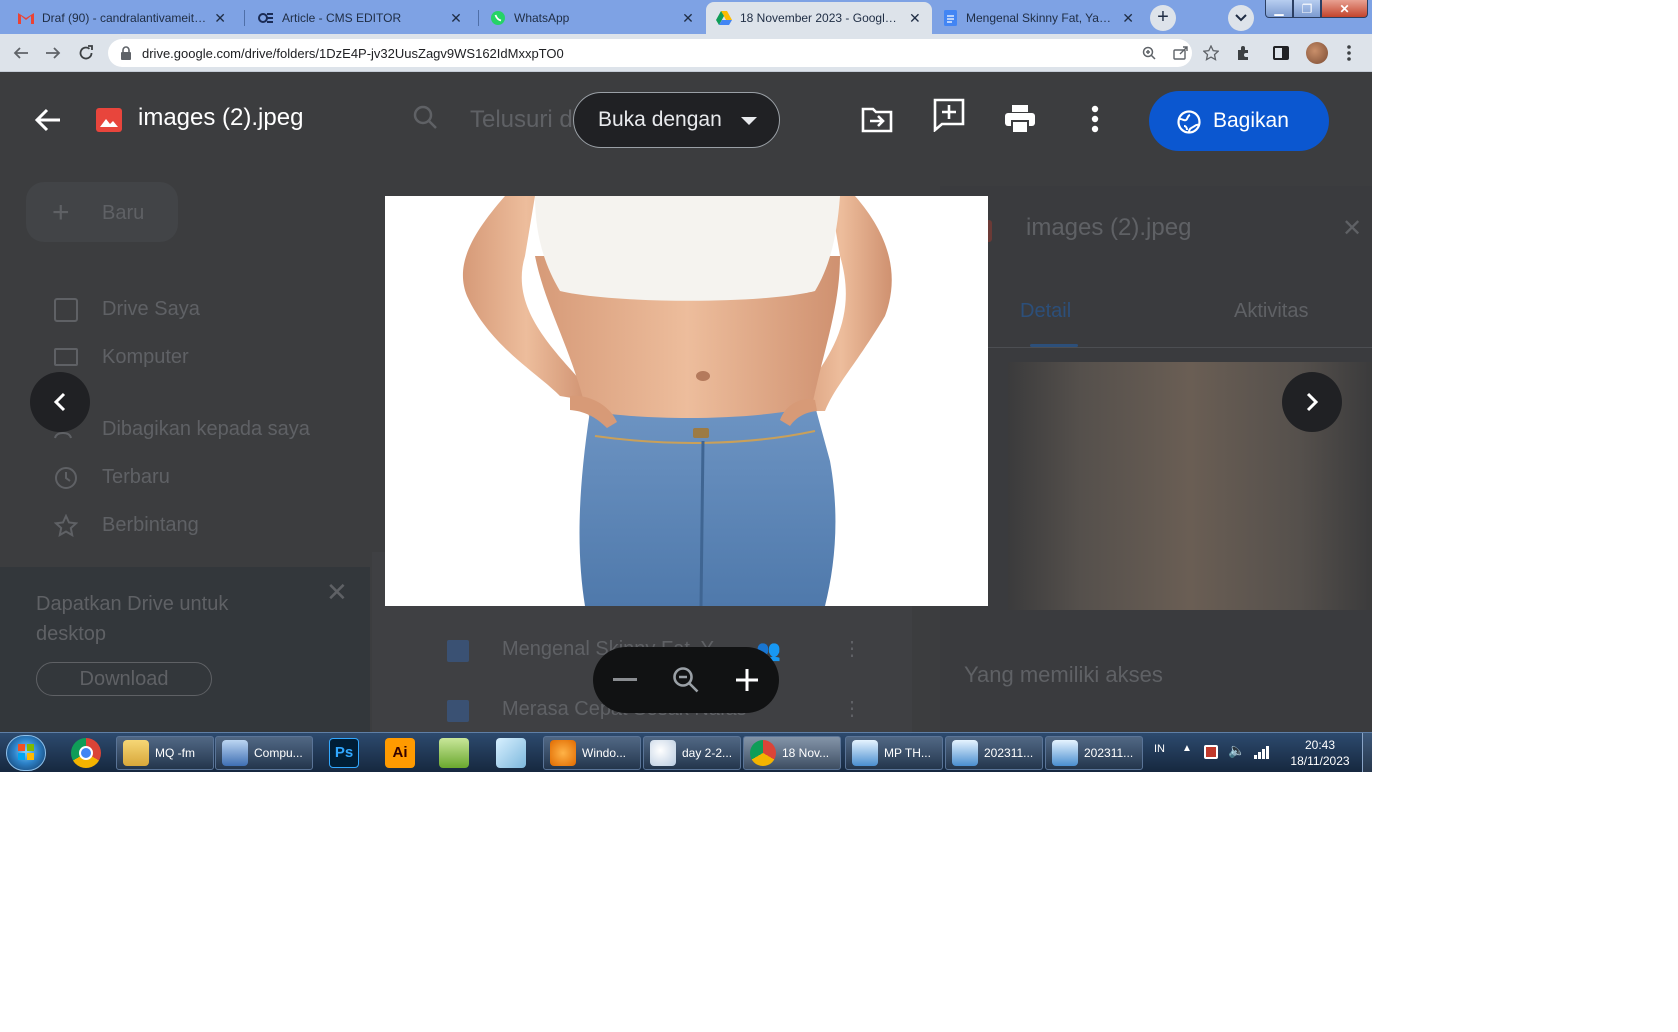  Describe the element at coordinates (124, 679) in the screenshot. I see `promo-download-button: Download` at that location.